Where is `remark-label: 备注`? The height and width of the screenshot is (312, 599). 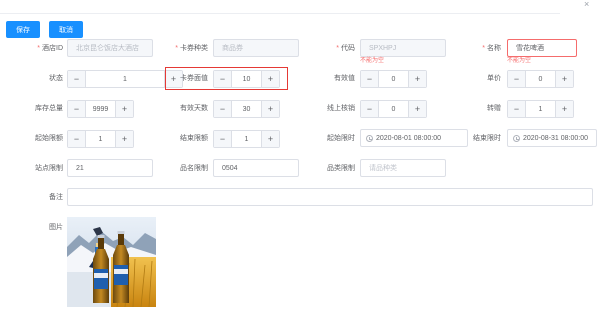
remark-label: 备注 is located at coordinates (56, 197).